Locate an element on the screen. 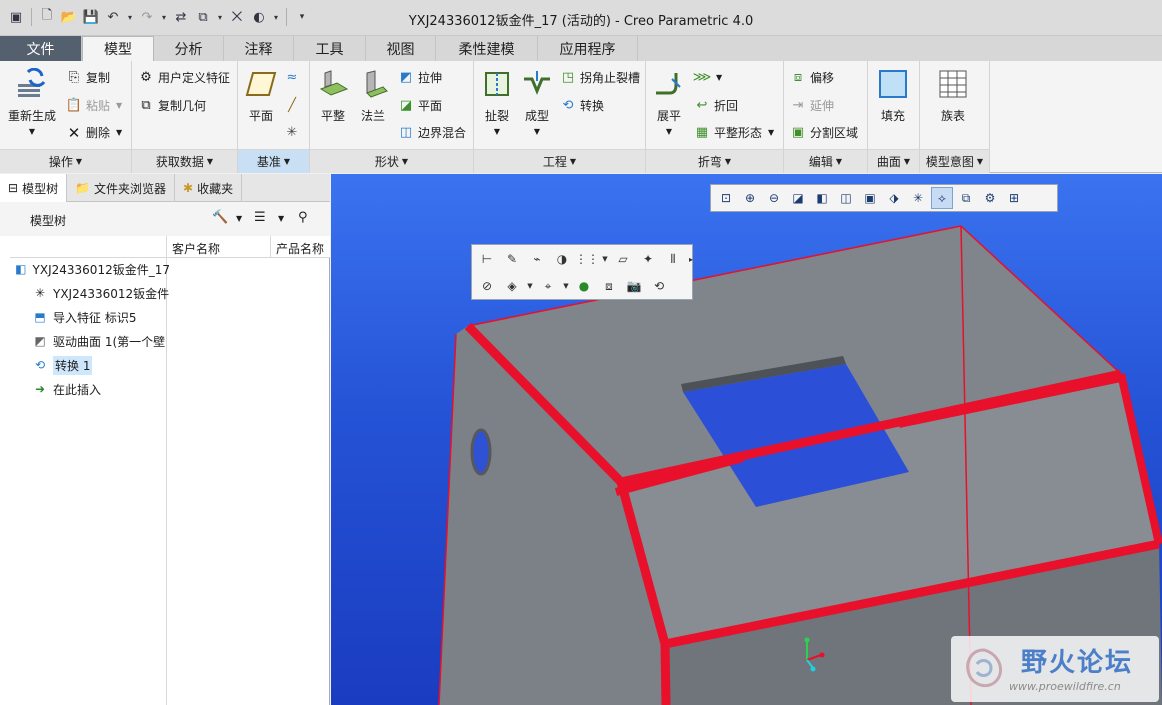 The height and width of the screenshot is (705, 1162). group-label-shapes: 形状 ▼ is located at coordinates (391, 161).